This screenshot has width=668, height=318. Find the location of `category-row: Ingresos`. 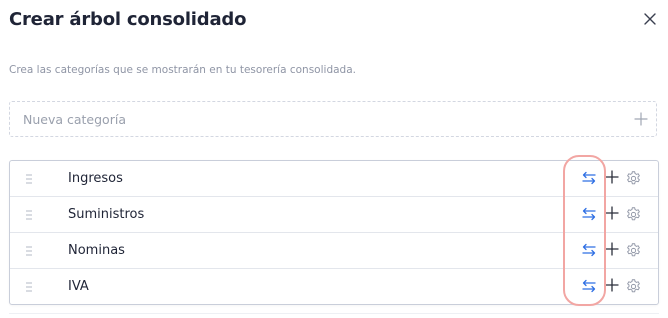

category-row: Ingresos is located at coordinates (334, 179).